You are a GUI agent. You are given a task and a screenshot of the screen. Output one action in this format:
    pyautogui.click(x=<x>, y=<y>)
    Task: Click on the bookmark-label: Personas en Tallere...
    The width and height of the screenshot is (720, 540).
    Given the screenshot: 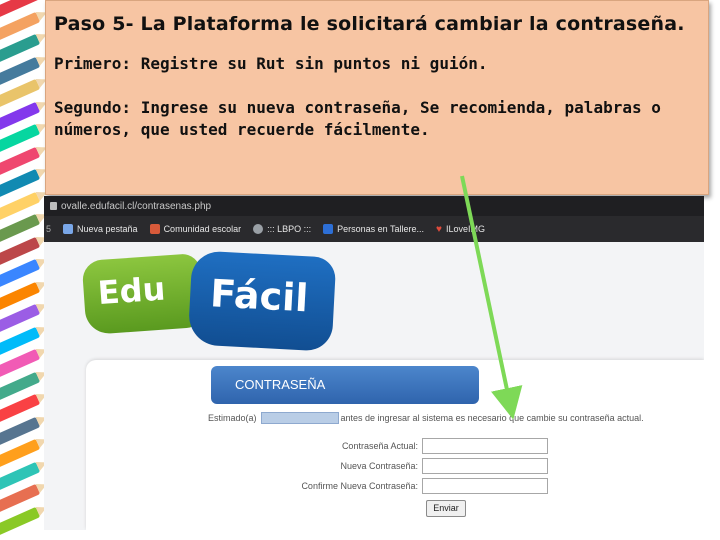 What is the action you would take?
    pyautogui.click(x=381, y=229)
    